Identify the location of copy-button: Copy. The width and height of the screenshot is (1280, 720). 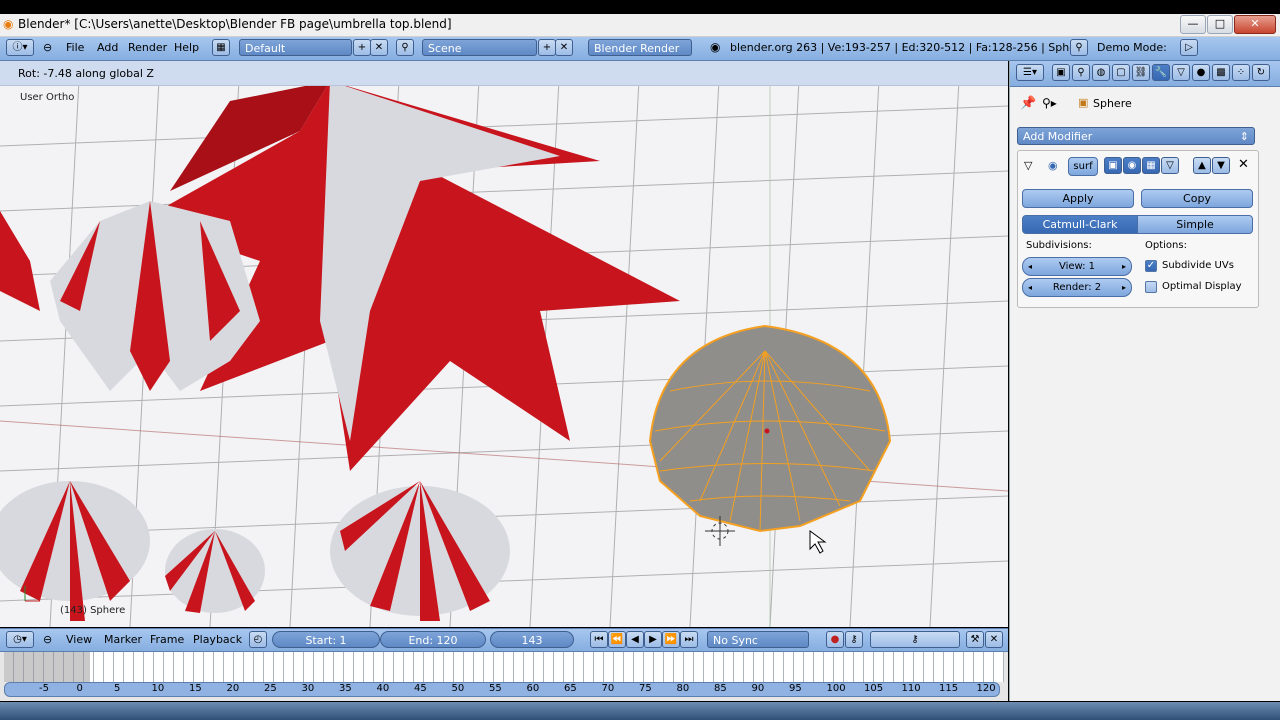
(1197, 198).